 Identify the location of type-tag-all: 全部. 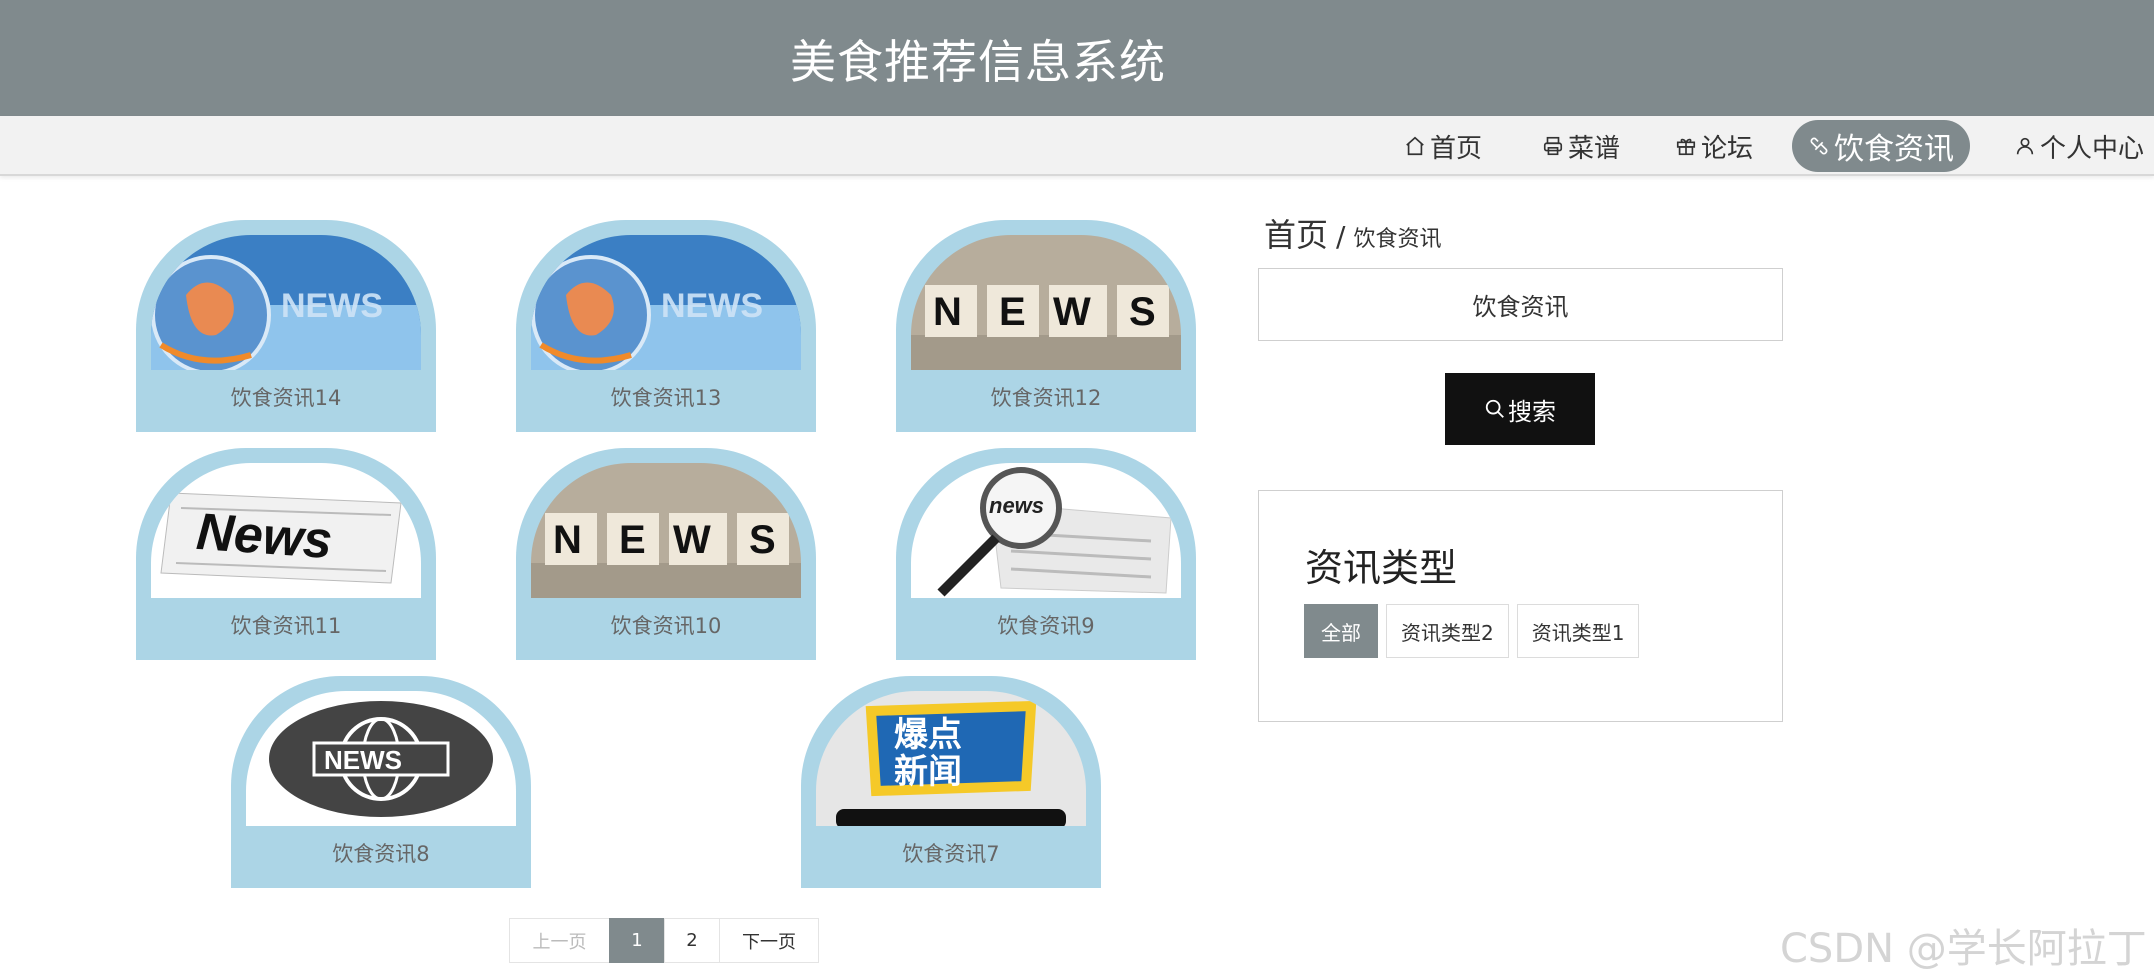
(1341, 631).